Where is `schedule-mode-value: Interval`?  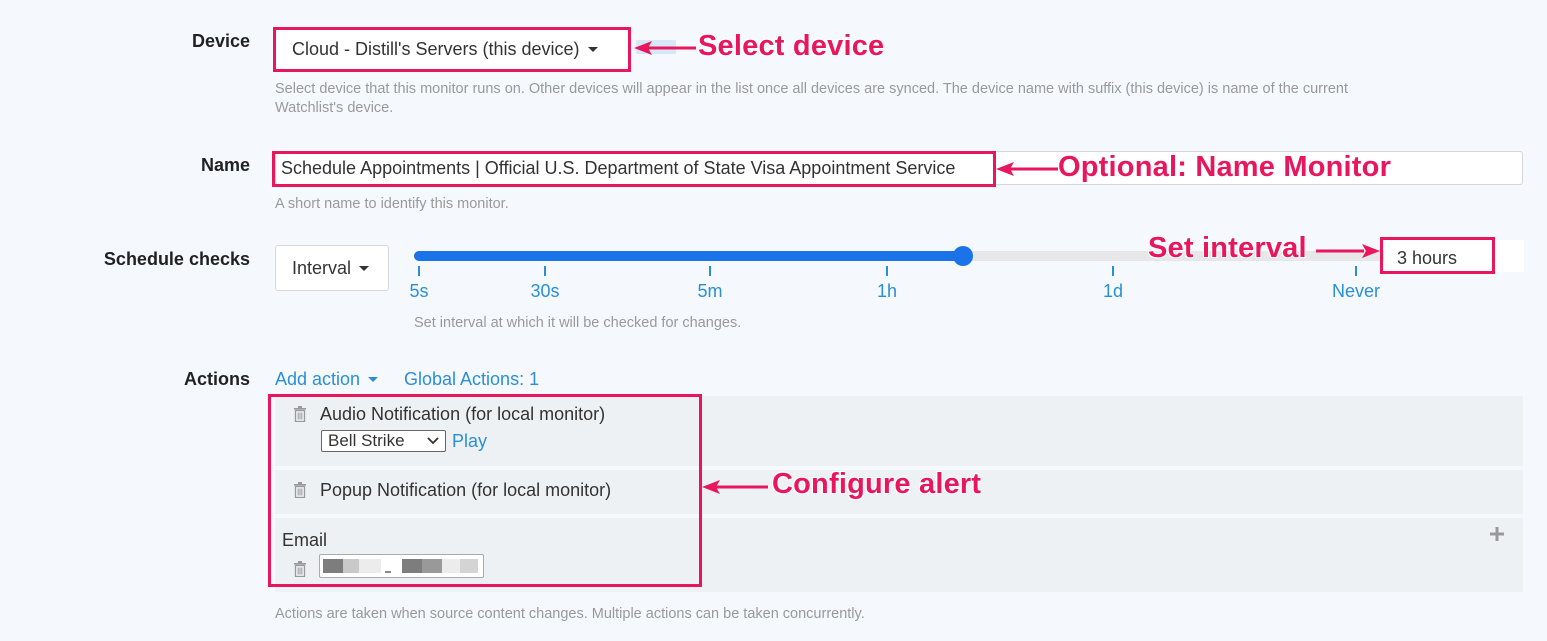
schedule-mode-value: Interval is located at coordinates (322, 267).